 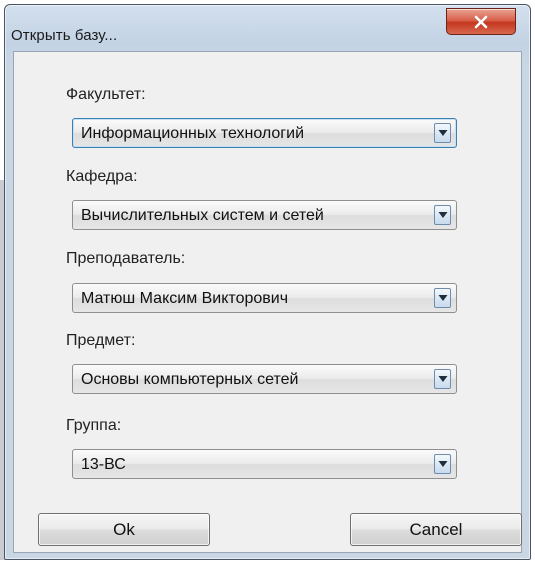 What do you see at coordinates (190, 379) in the screenshot?
I see `subject-select-value: Основы компьютерных сетей` at bounding box center [190, 379].